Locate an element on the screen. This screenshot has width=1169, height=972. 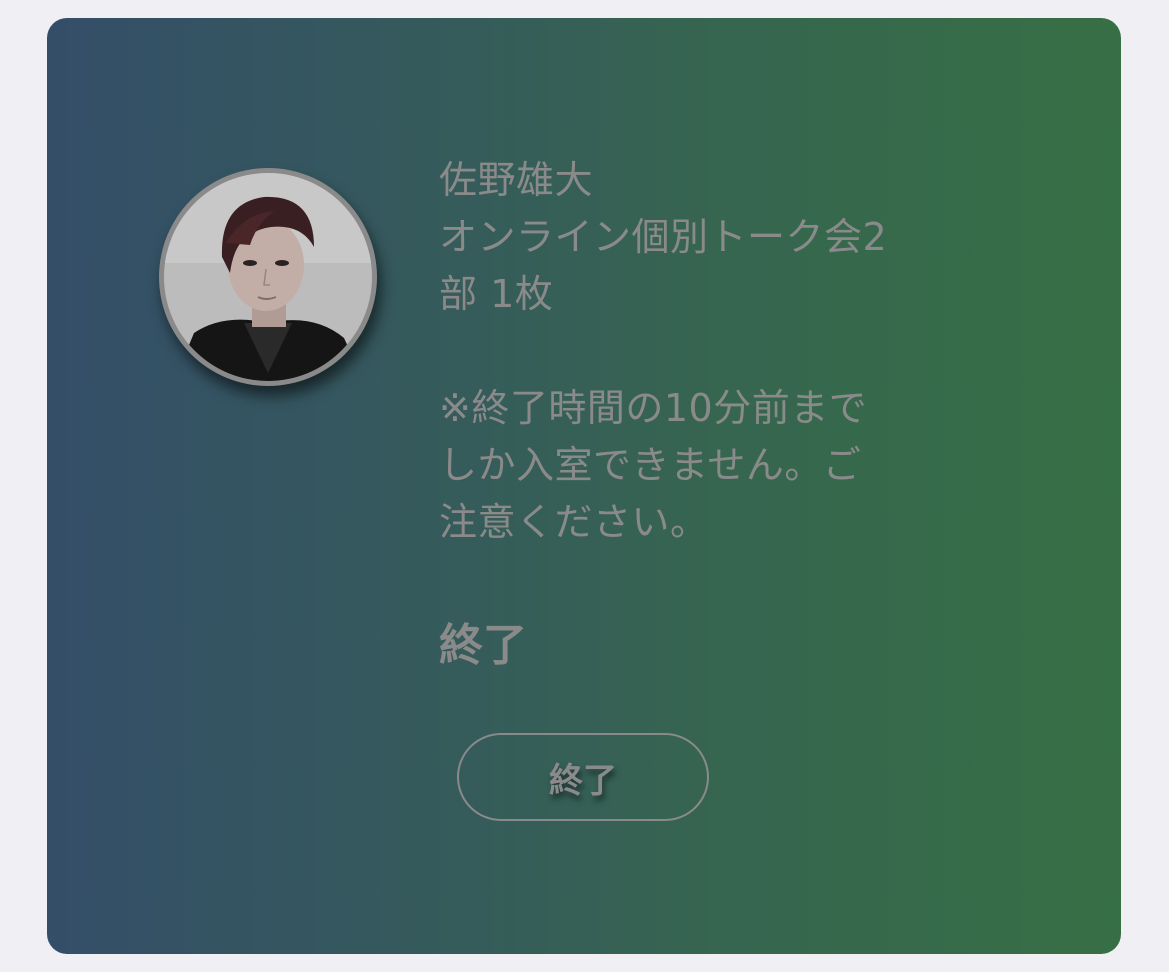
status-label: 終了 is located at coordinates (483, 645).